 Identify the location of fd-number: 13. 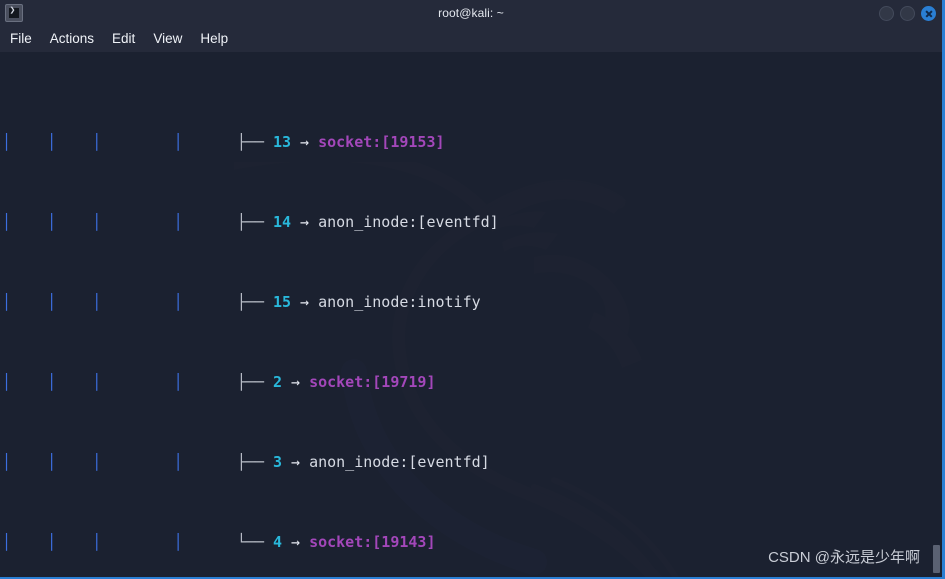
(281, 142).